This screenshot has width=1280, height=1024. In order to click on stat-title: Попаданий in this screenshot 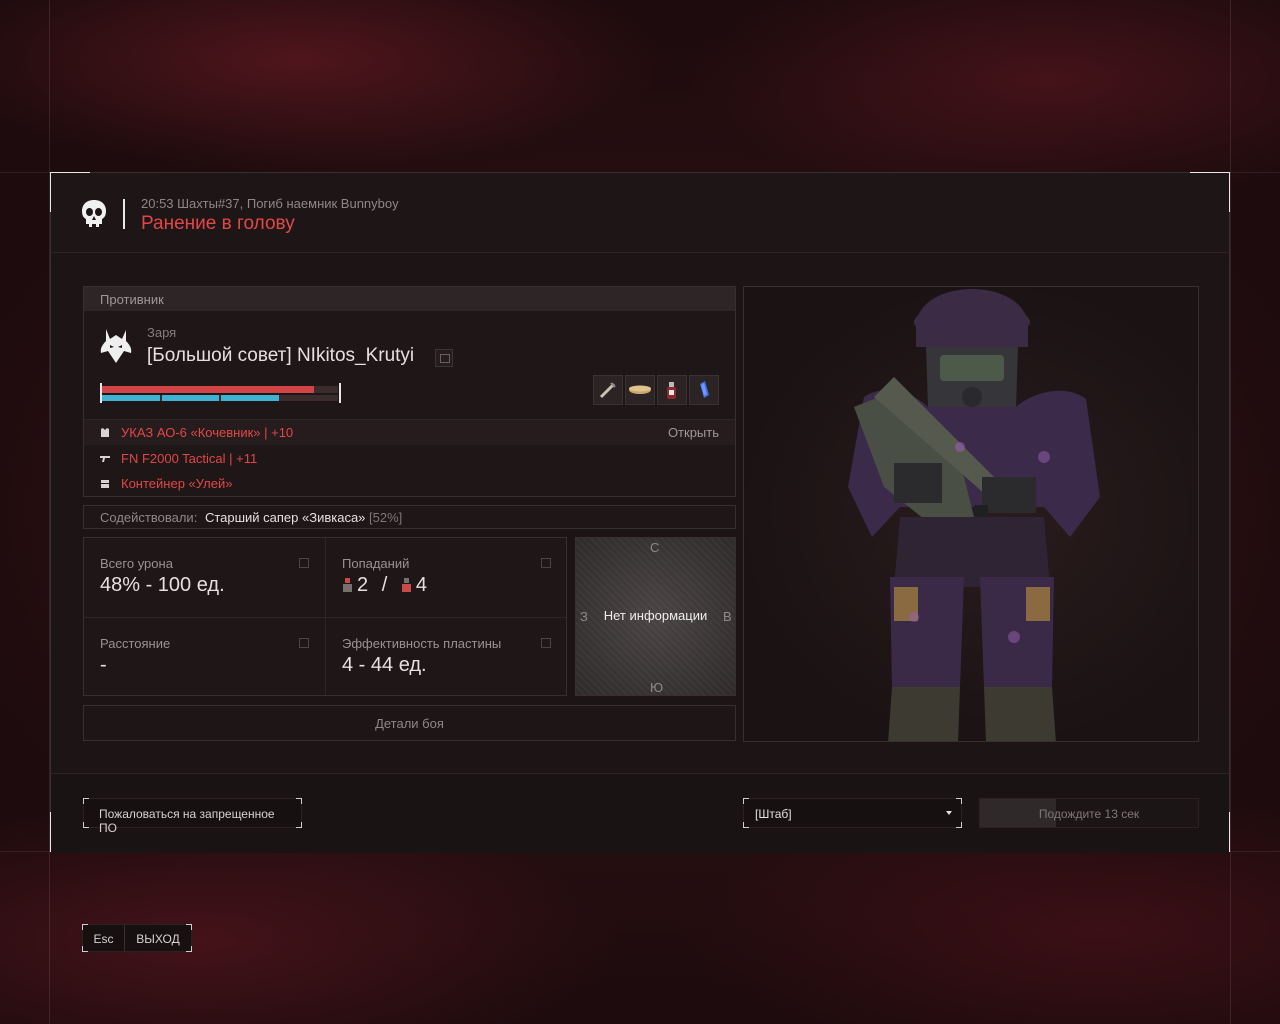, I will do `click(376, 563)`.